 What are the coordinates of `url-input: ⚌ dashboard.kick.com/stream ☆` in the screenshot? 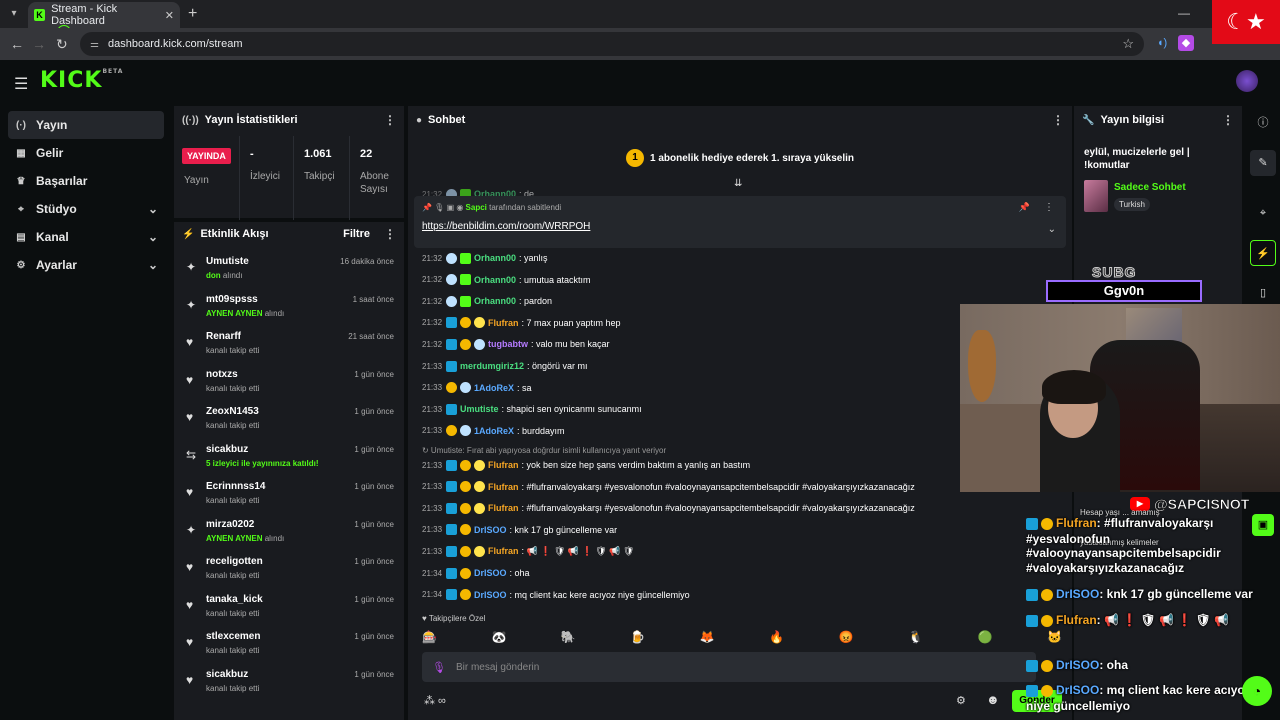 It's located at (612, 44).